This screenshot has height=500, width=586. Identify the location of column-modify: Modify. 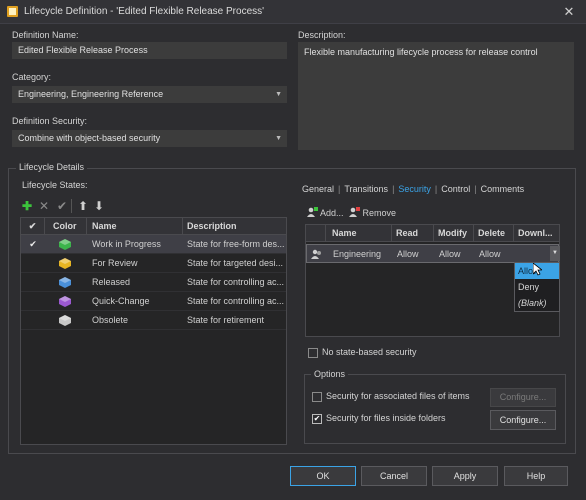
(454, 233).